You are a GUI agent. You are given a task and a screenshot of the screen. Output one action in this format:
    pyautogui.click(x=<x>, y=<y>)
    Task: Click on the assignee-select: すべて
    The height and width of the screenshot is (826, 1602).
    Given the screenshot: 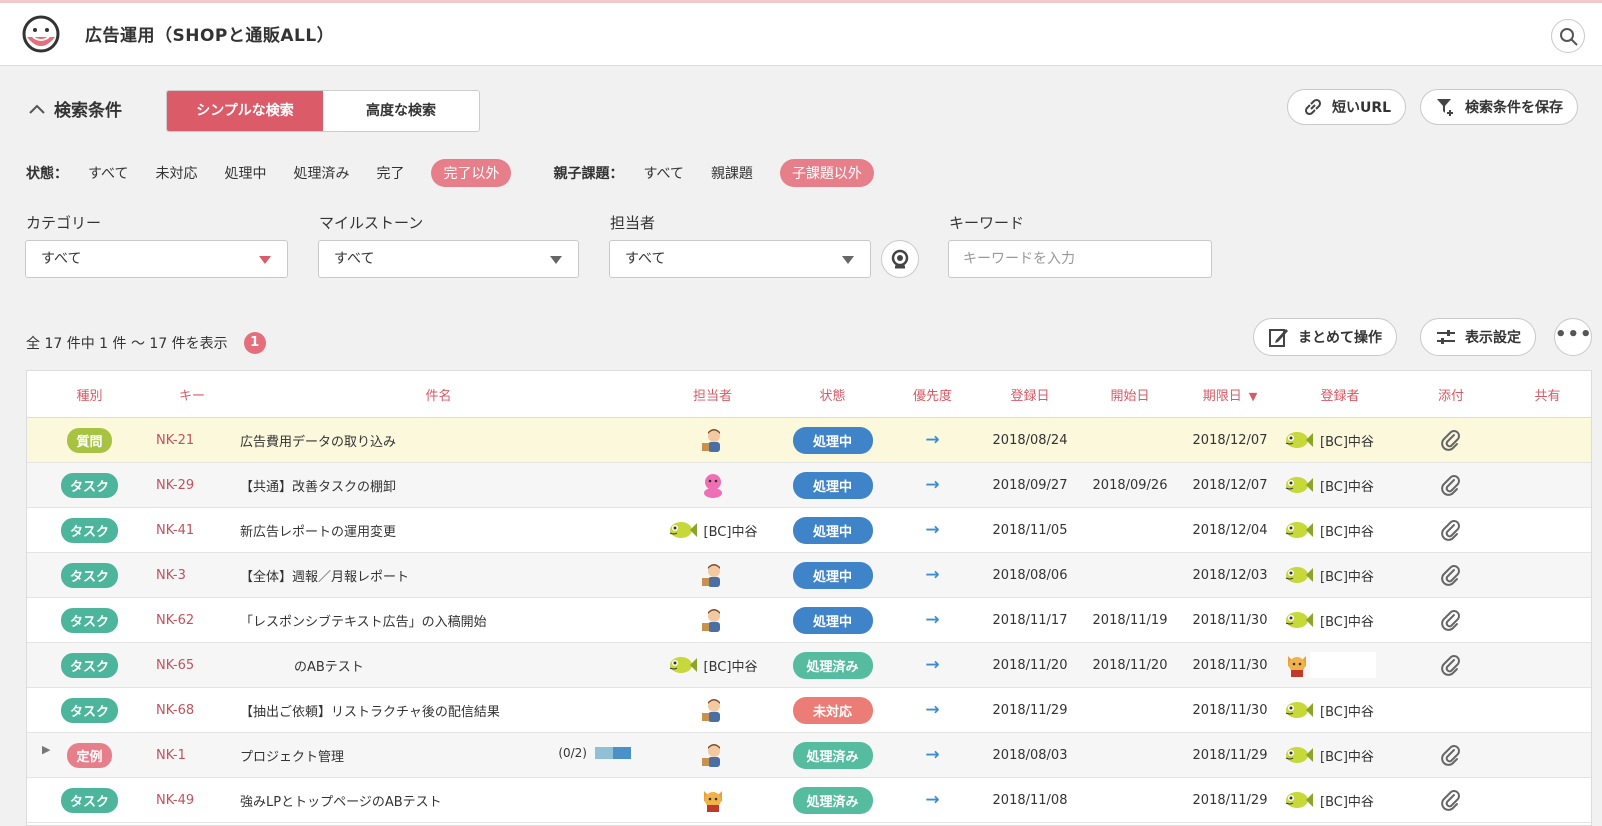 What is the action you would take?
    pyautogui.click(x=740, y=259)
    